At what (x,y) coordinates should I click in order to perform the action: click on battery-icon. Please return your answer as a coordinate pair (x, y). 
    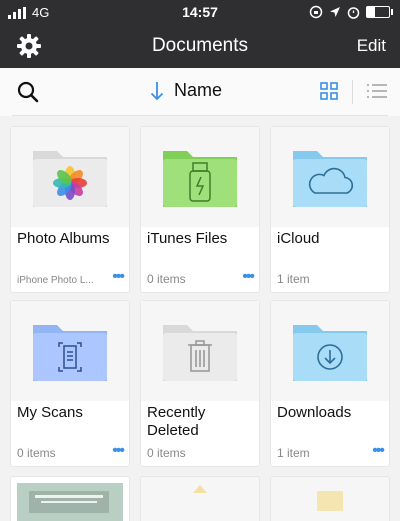
    Looking at the image, I should click on (379, 12).